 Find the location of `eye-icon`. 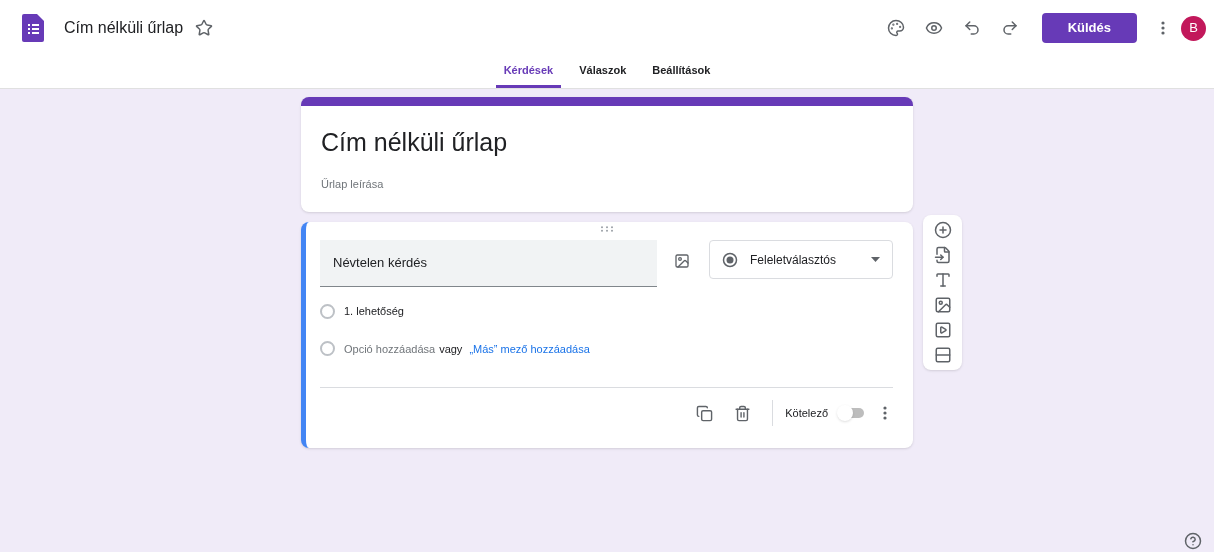

eye-icon is located at coordinates (933, 28).